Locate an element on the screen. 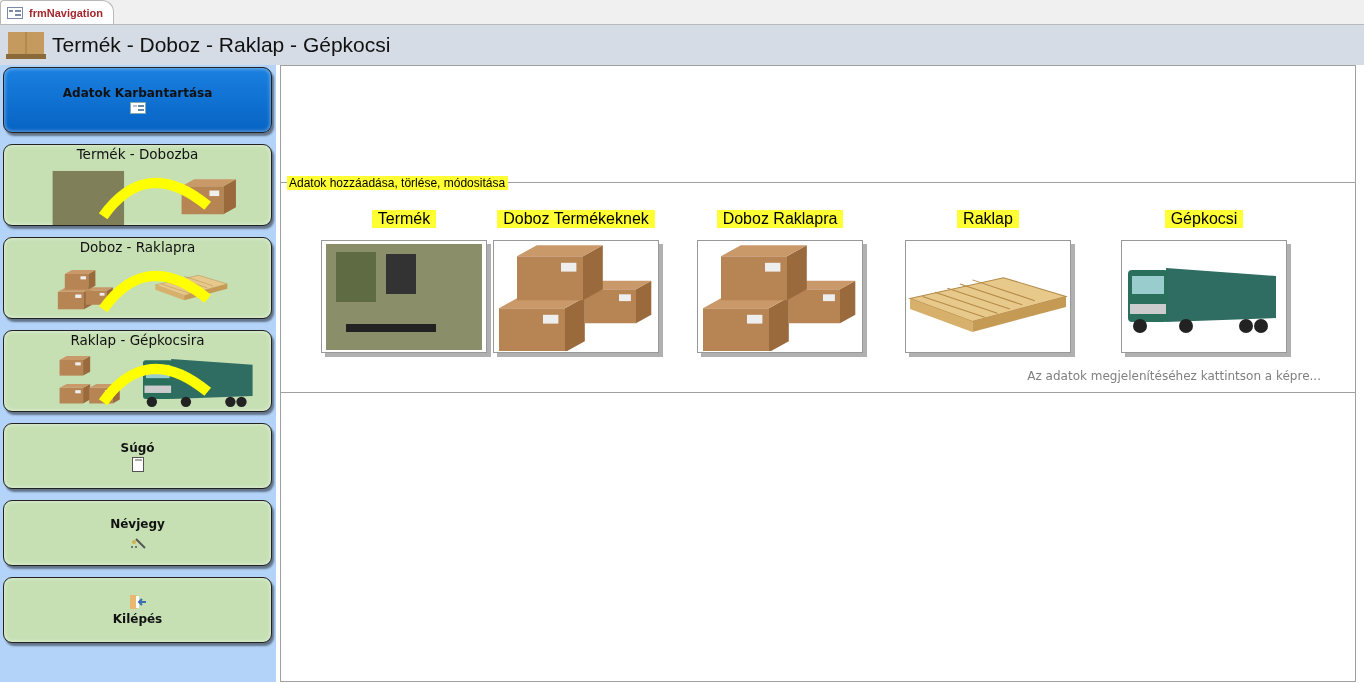  section-title: Adatok hozzáadása, törlése, módositása is located at coordinates (398, 183).